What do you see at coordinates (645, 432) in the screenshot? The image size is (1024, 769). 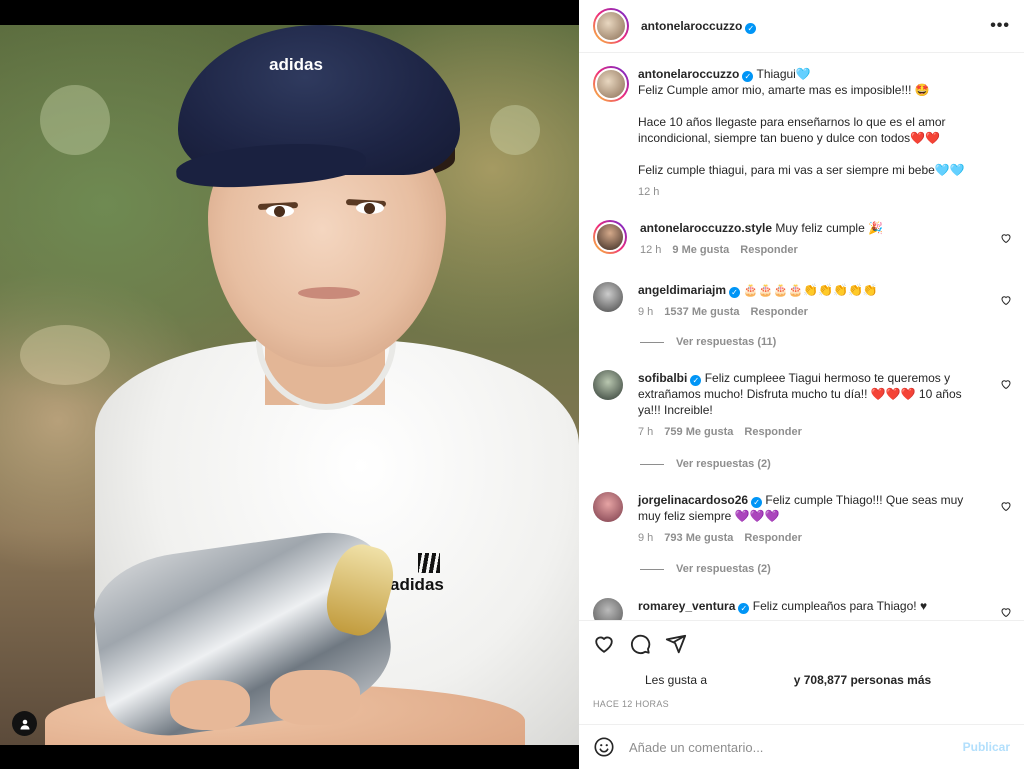 I see `comment-time: 7 h` at bounding box center [645, 432].